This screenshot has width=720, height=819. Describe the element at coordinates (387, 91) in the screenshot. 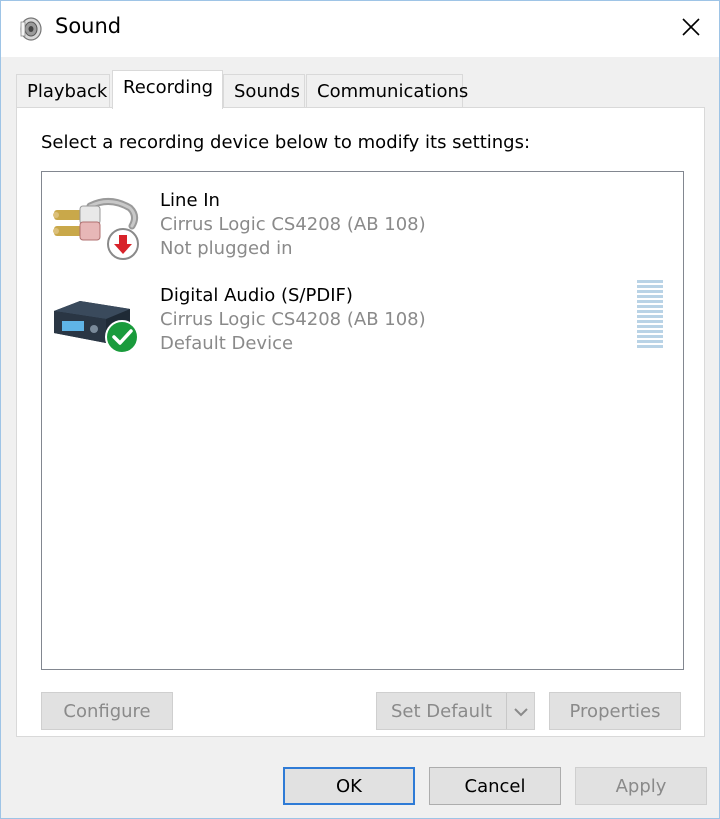

I see `tab-communications: Communications` at that location.